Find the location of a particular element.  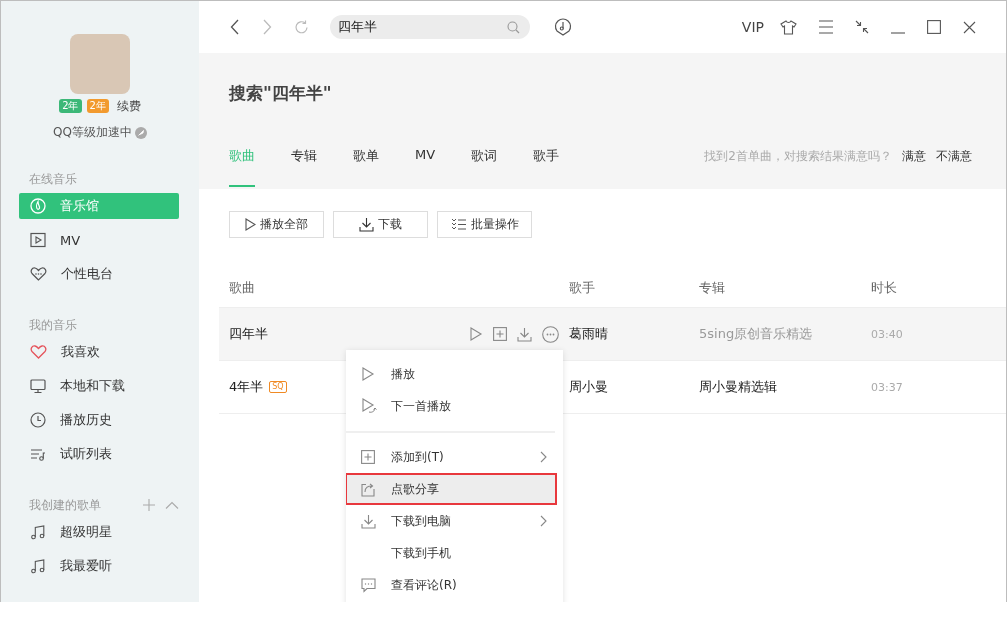

action-button: 下载 is located at coordinates (380, 224).